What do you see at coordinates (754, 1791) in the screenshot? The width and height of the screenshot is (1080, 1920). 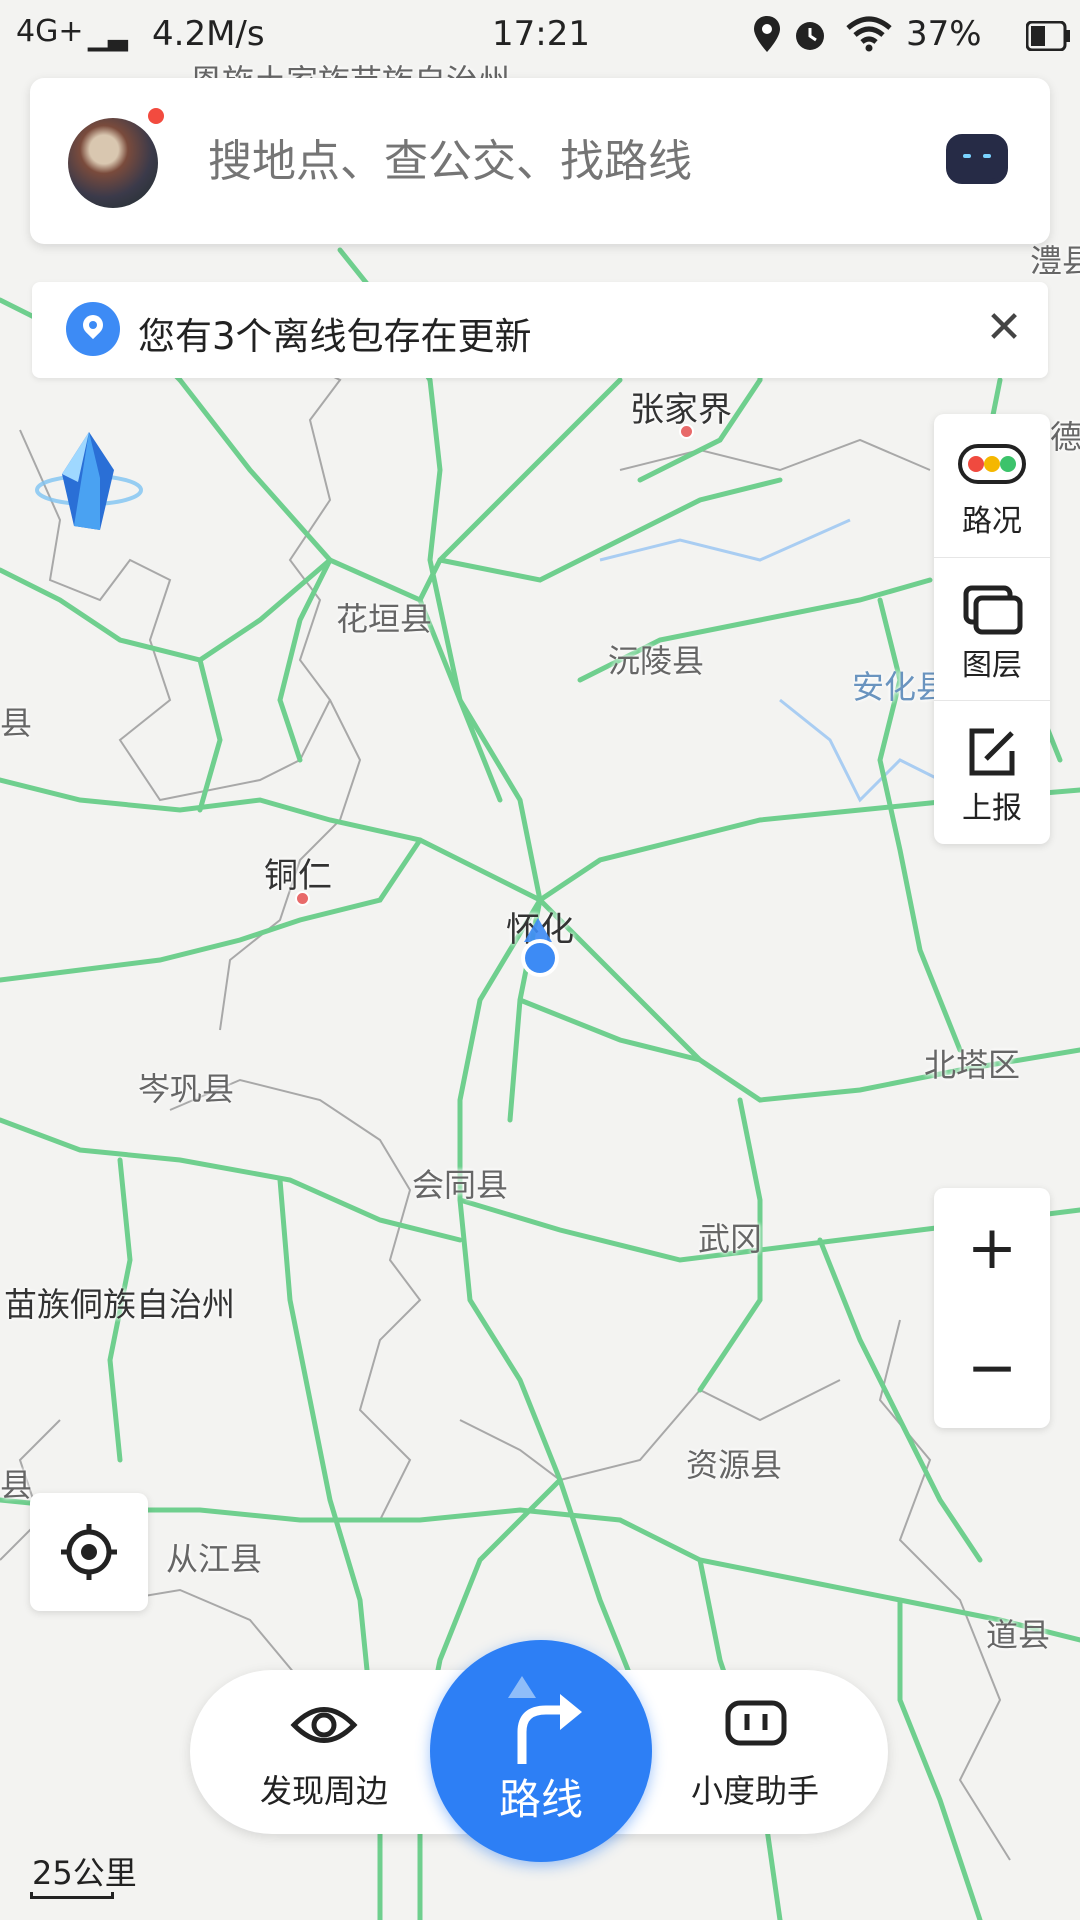 I see `assistant-label: 小度助手` at bounding box center [754, 1791].